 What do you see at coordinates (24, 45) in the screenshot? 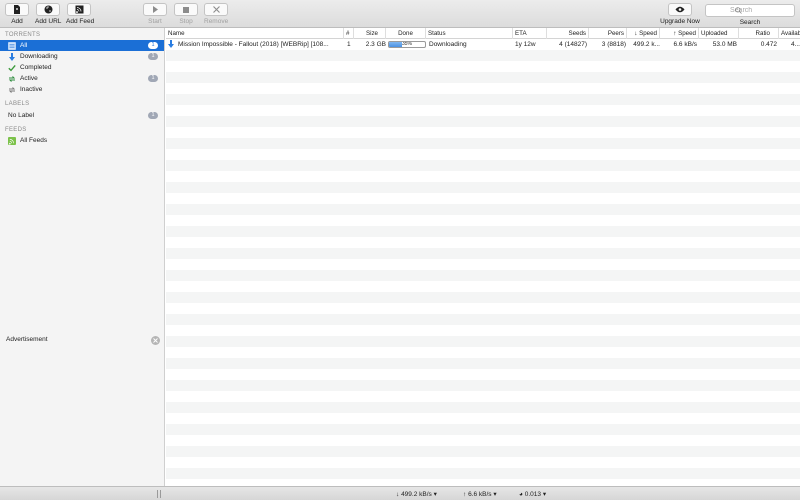
I see `sidebar-item-label: All` at bounding box center [24, 45].